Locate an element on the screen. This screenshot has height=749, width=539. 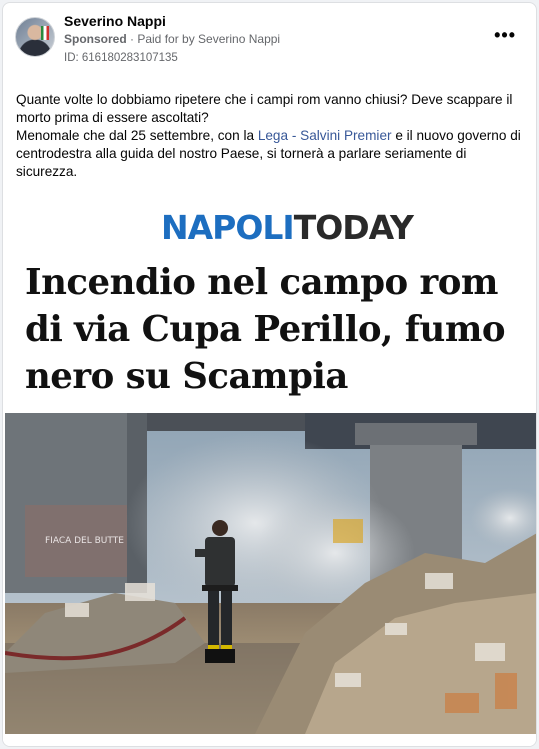
logo-part-today: TODAY is located at coordinates (353, 227).